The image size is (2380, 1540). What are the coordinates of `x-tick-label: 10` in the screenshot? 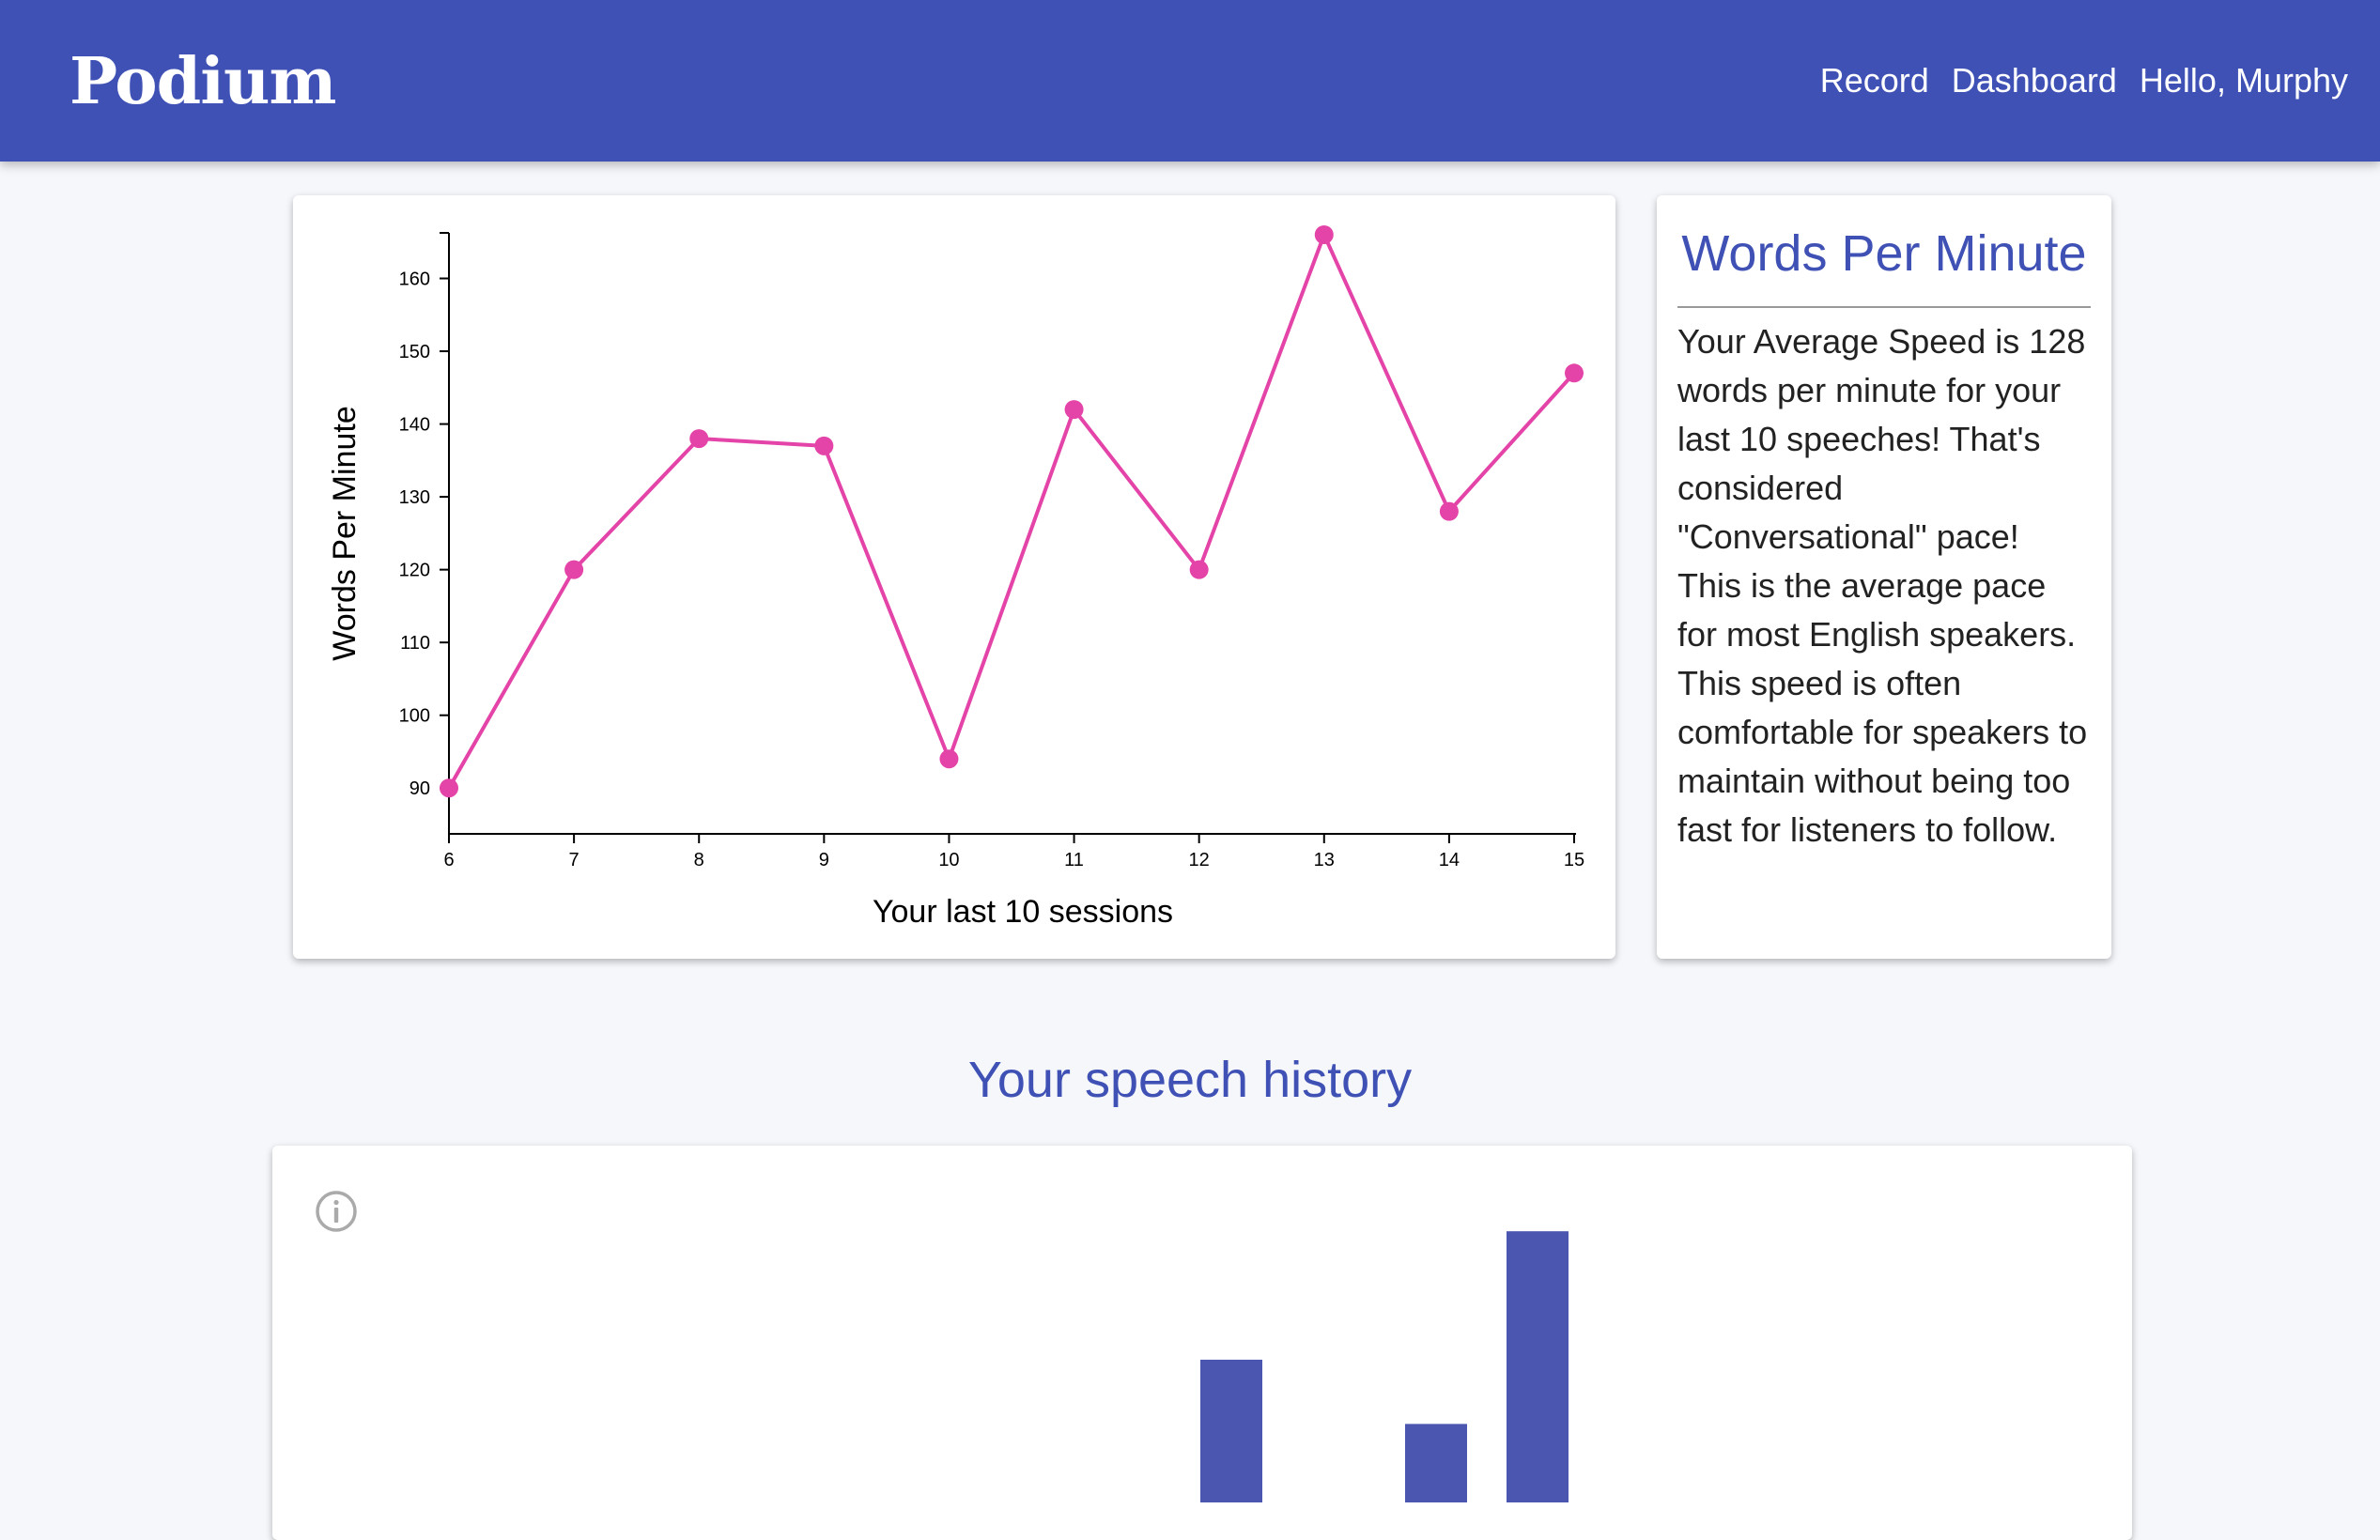 It's located at (948, 860).